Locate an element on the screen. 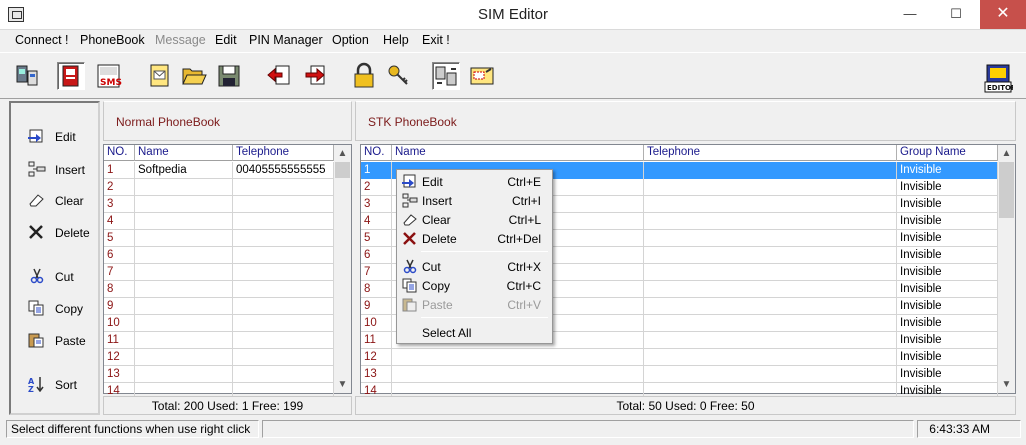  table-row: 5 is located at coordinates (219, 238).